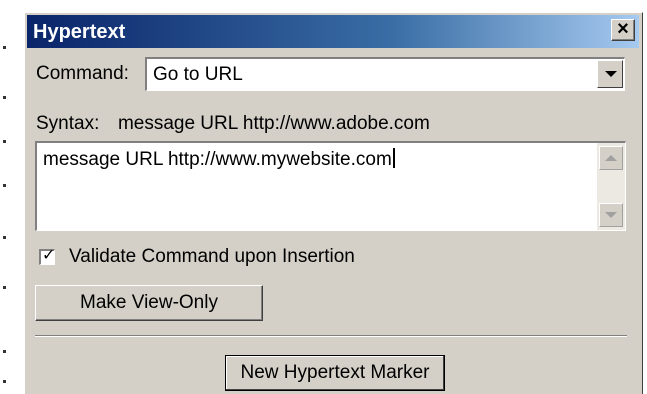  I want to click on scroll-up-button, so click(611, 158).